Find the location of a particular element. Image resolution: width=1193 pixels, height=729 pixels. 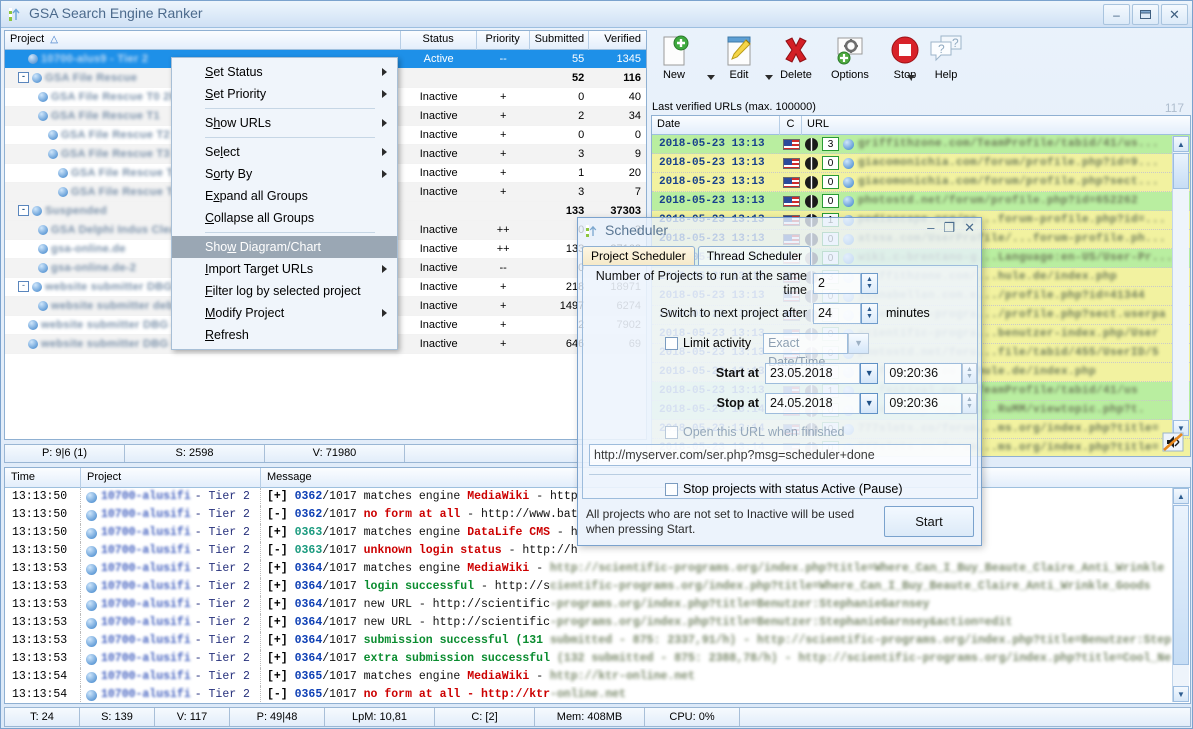

scheduler-minimize-button: – is located at coordinates (930, 228).